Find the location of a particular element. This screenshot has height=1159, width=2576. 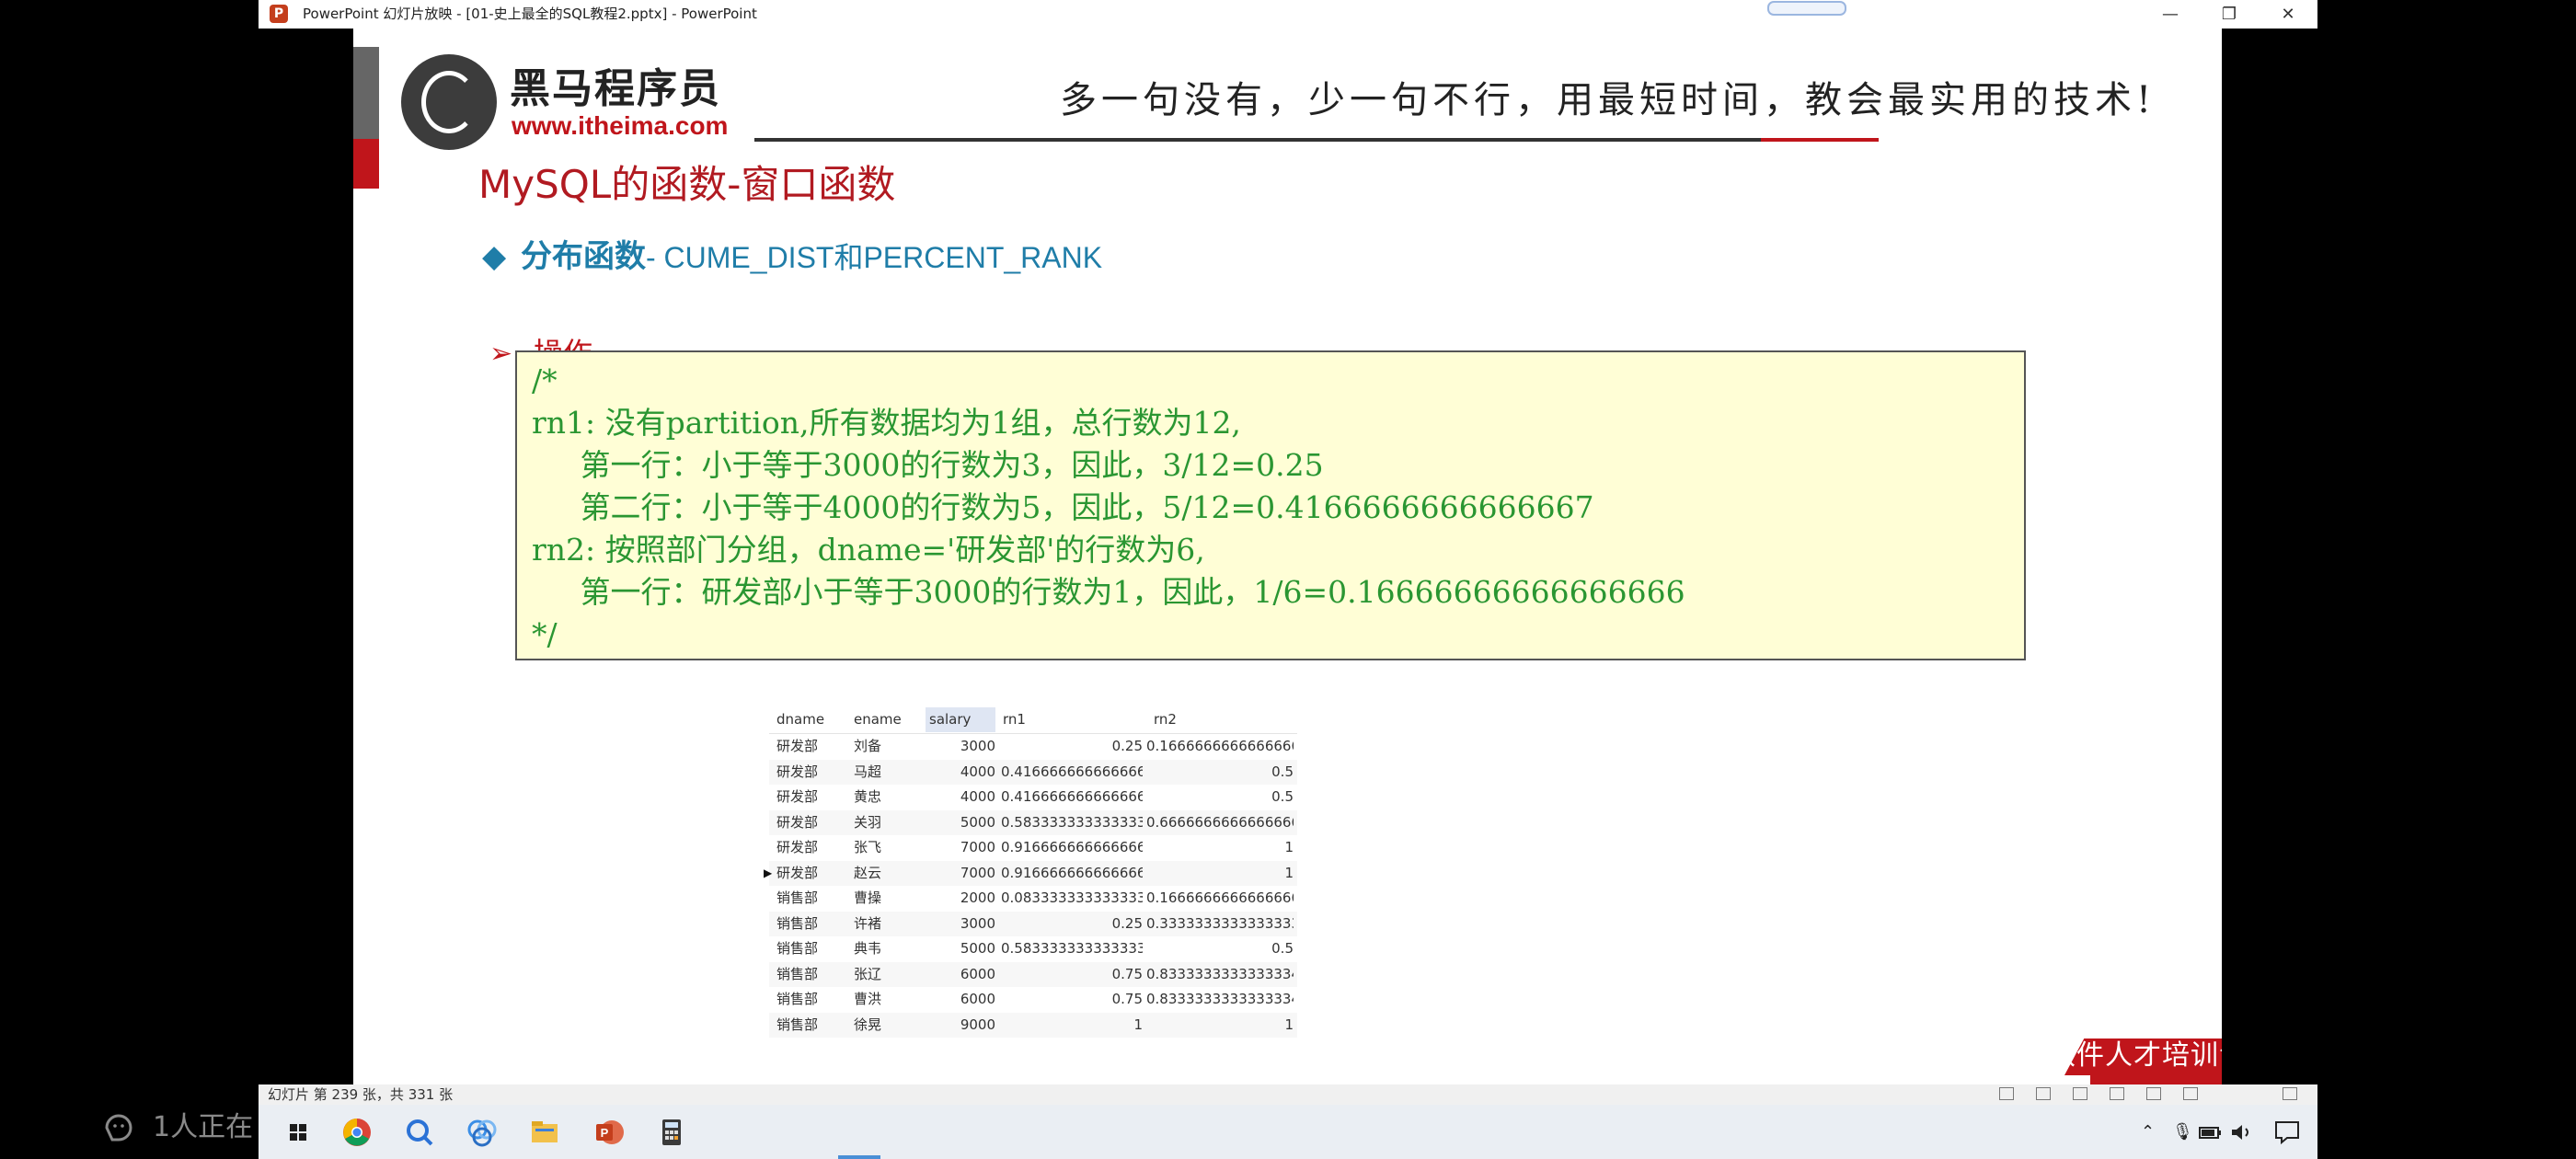

column-header-ename: ename is located at coordinates (890, 719).